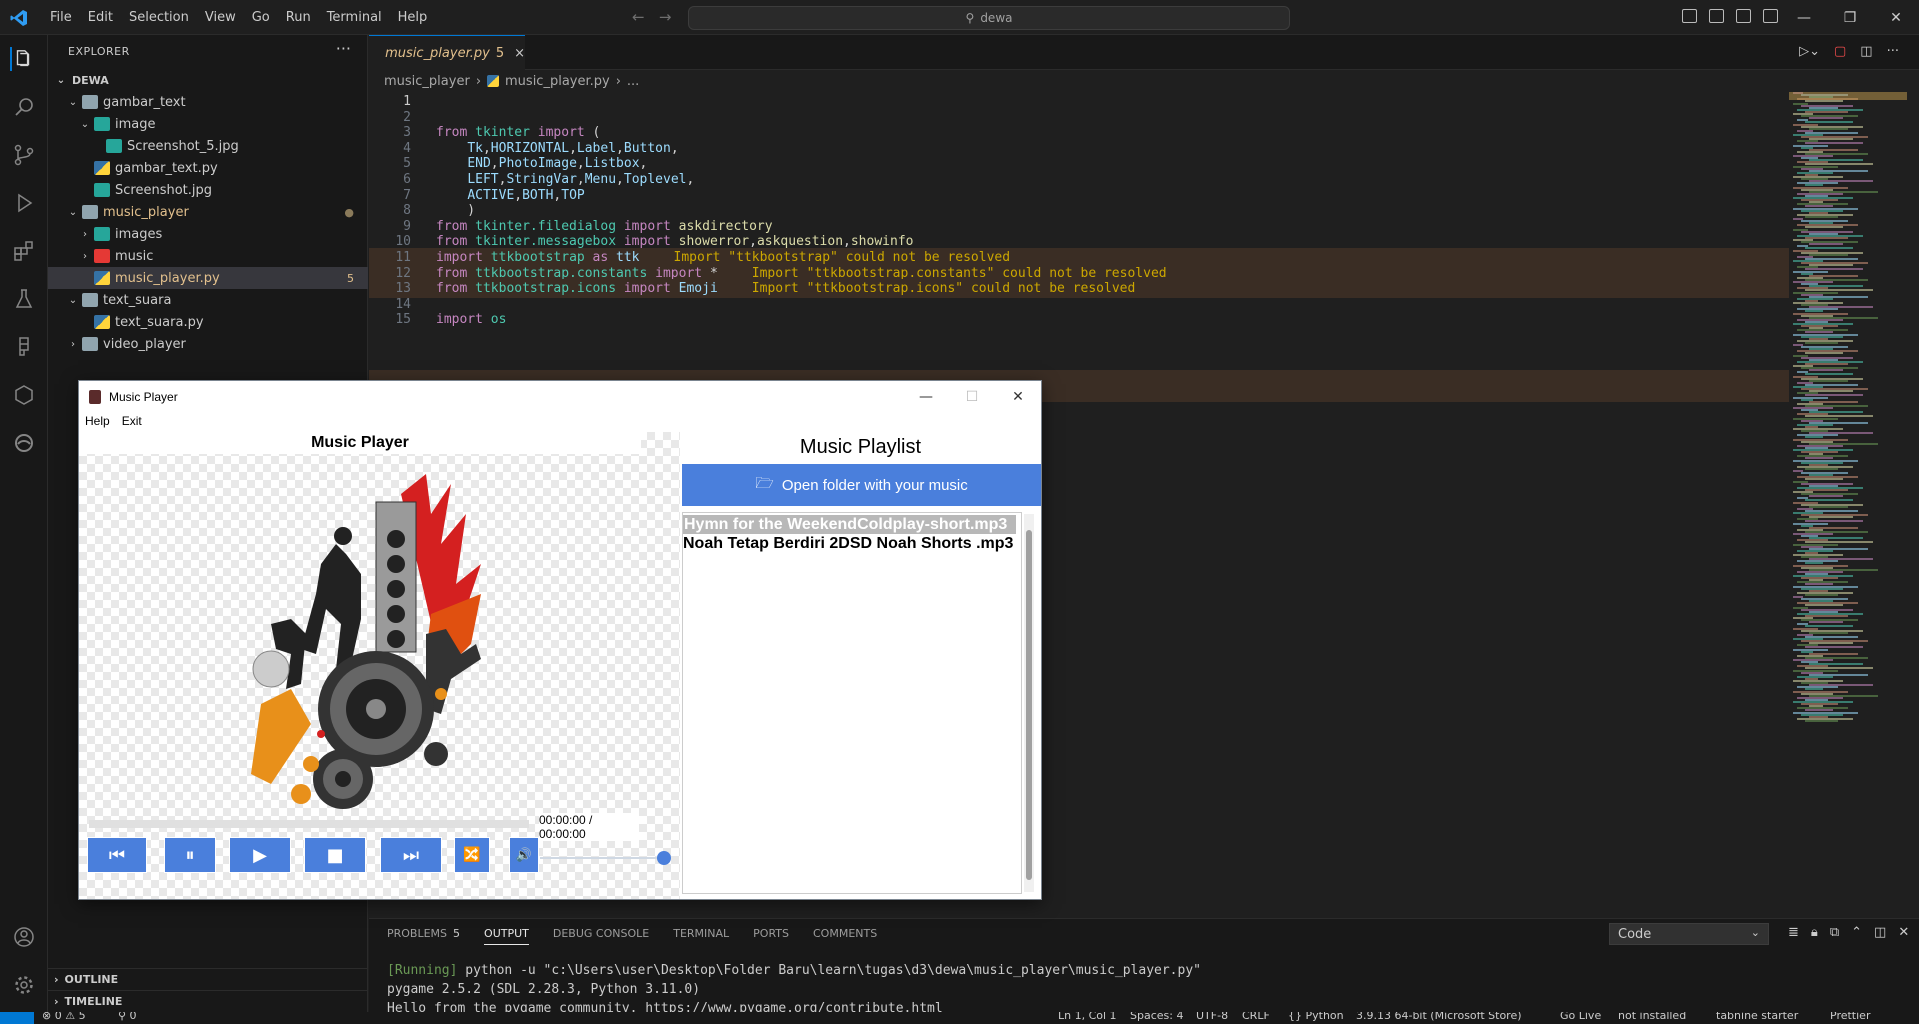 The image size is (1919, 1024). What do you see at coordinates (1814, 932) in the screenshot?
I see `lock-icon: 🔒︎` at bounding box center [1814, 932].